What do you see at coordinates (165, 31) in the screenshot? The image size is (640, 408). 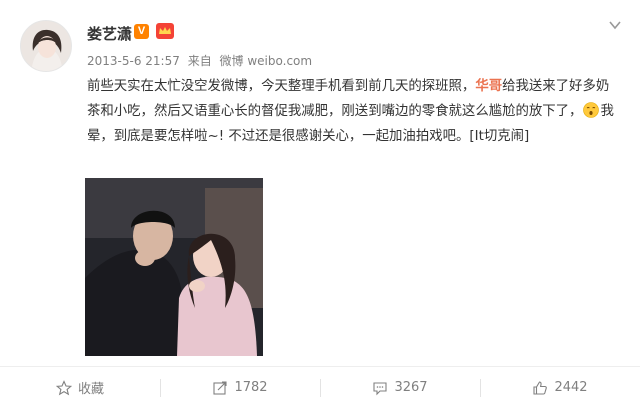 I see `member-crown-icon` at bounding box center [165, 31].